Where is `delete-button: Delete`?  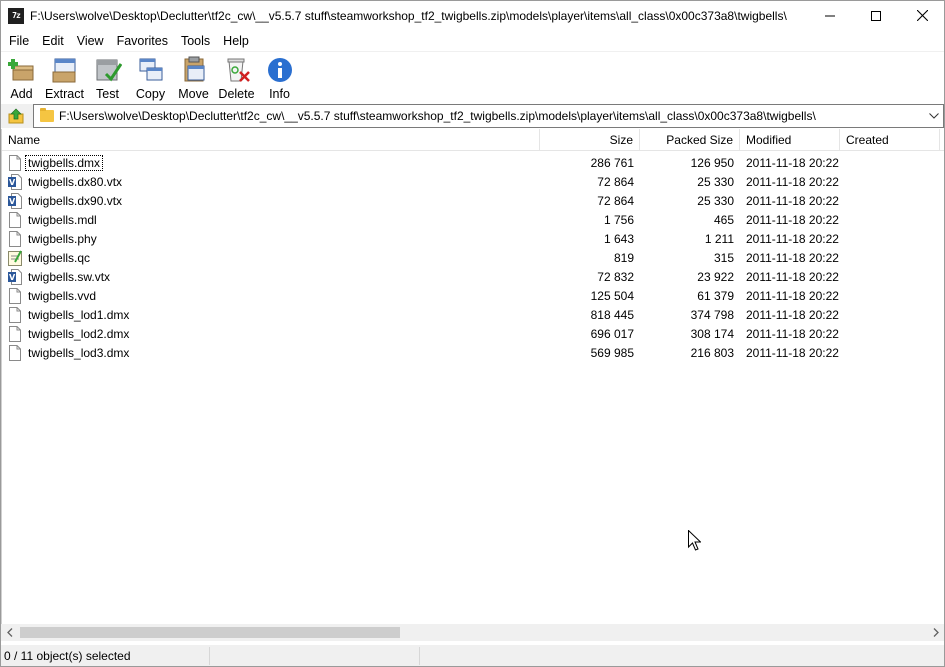
delete-button: Delete is located at coordinates (236, 76).